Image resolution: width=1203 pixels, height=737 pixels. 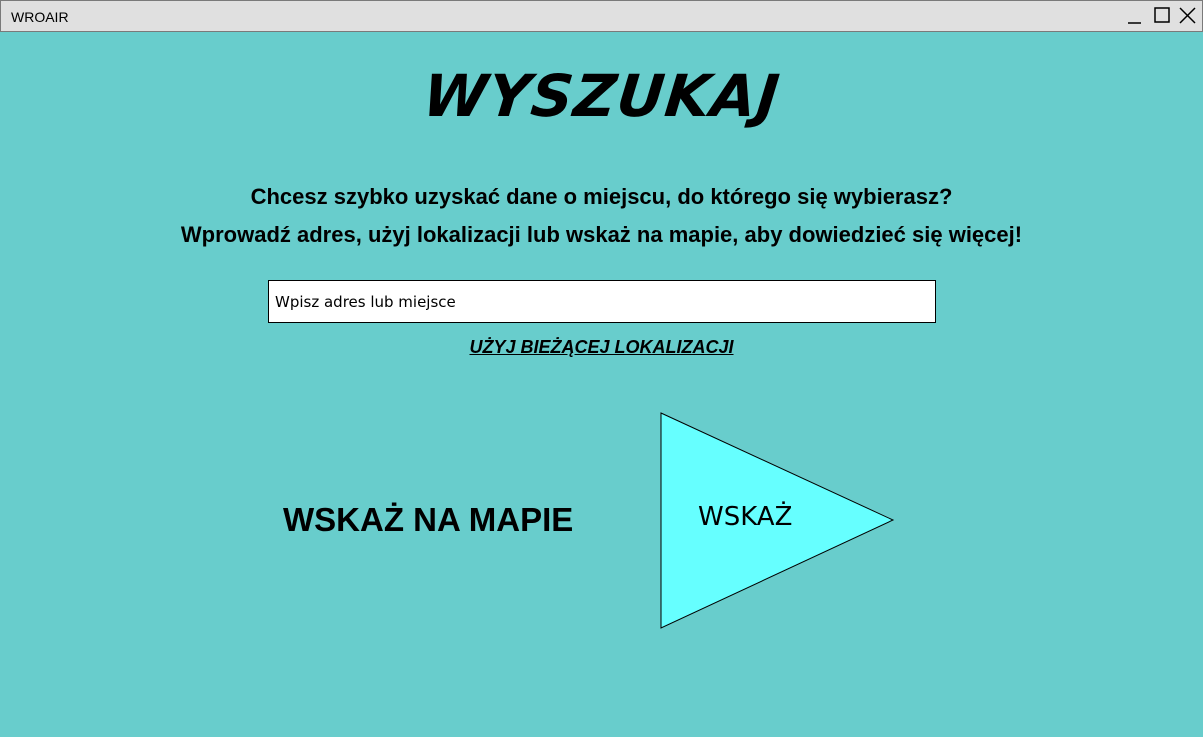 I want to click on close-button, so click(x=1188, y=16).